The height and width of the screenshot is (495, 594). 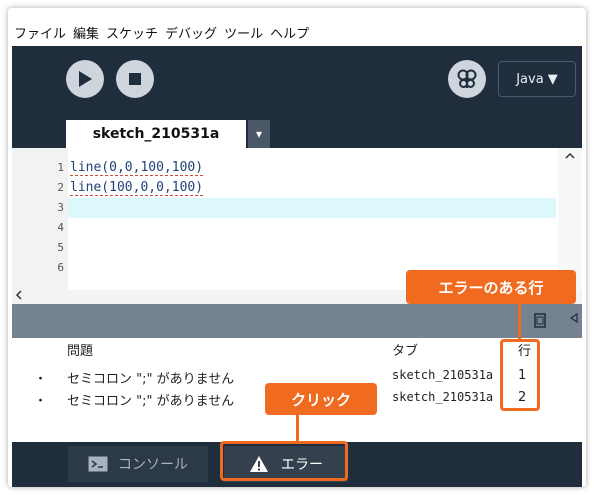 I want to click on dropdown-icon: ▾, so click(x=259, y=134).